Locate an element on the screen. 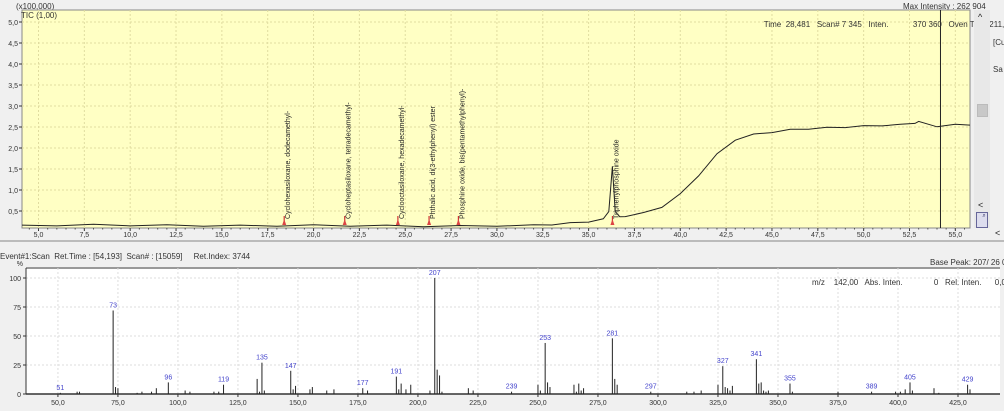 This screenshot has height=411, width=1004. x-tick-label: 200,0 is located at coordinates (418, 403).